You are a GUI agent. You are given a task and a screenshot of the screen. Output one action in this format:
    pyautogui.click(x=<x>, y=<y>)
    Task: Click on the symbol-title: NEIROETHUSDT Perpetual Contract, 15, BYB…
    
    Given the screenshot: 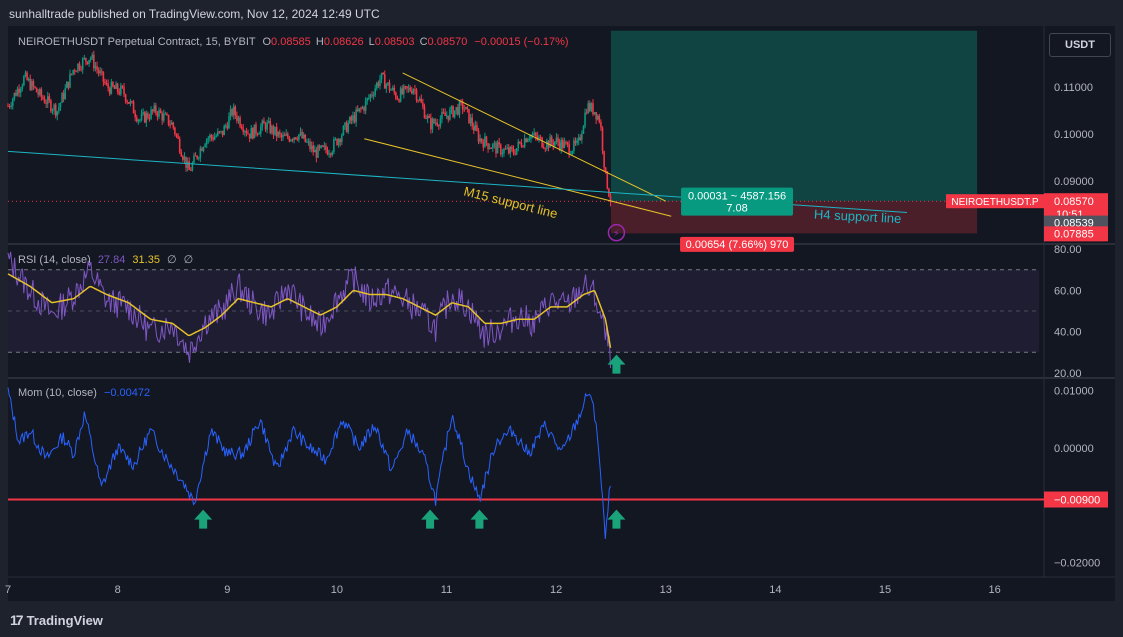 What is the action you would take?
    pyautogui.click(x=136, y=42)
    